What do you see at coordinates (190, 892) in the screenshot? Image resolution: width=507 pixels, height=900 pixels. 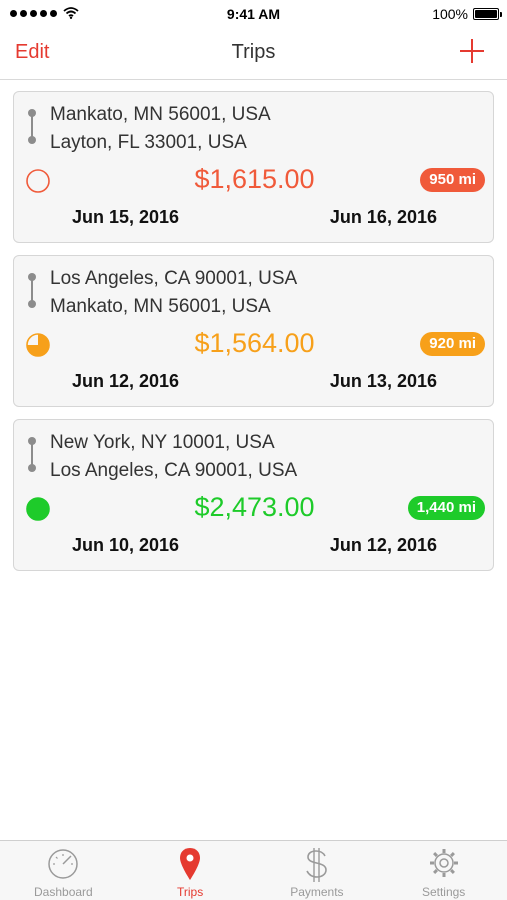 I see `tab-label-trips: Trips` at bounding box center [190, 892].